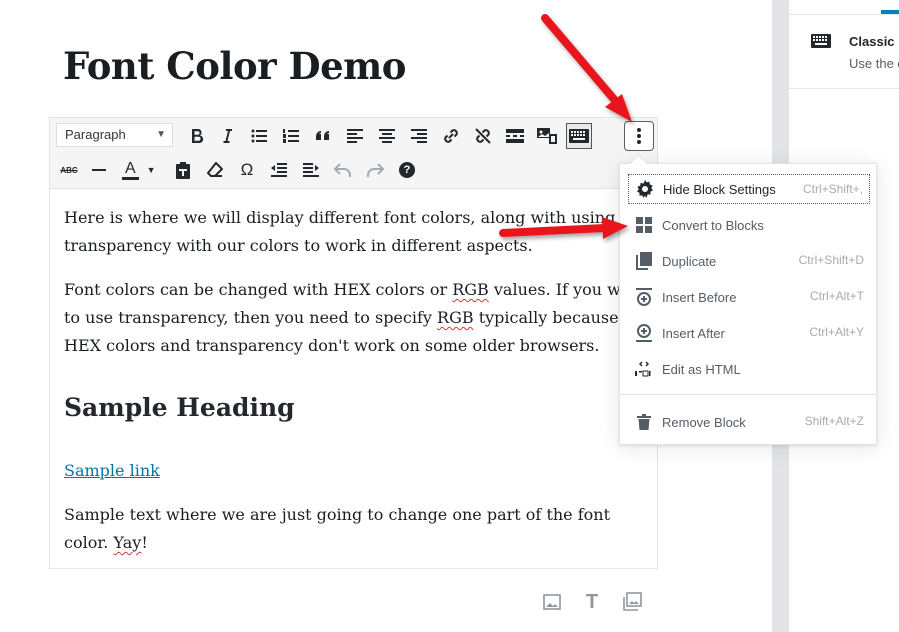 Image resolution: width=899 pixels, height=632 pixels. What do you see at coordinates (748, 394) in the screenshot?
I see `menu-separator` at bounding box center [748, 394].